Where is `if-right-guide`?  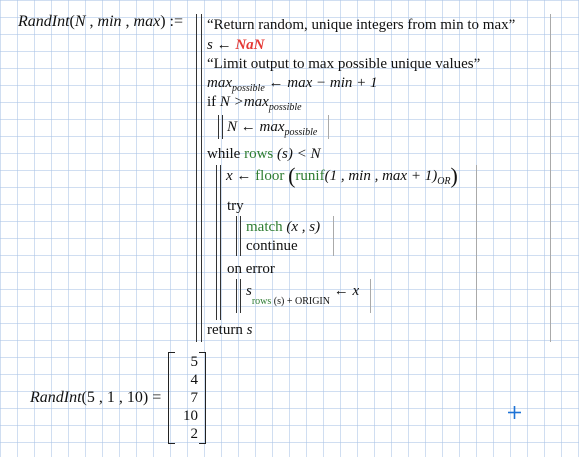 if-right-guide is located at coordinates (328, 127).